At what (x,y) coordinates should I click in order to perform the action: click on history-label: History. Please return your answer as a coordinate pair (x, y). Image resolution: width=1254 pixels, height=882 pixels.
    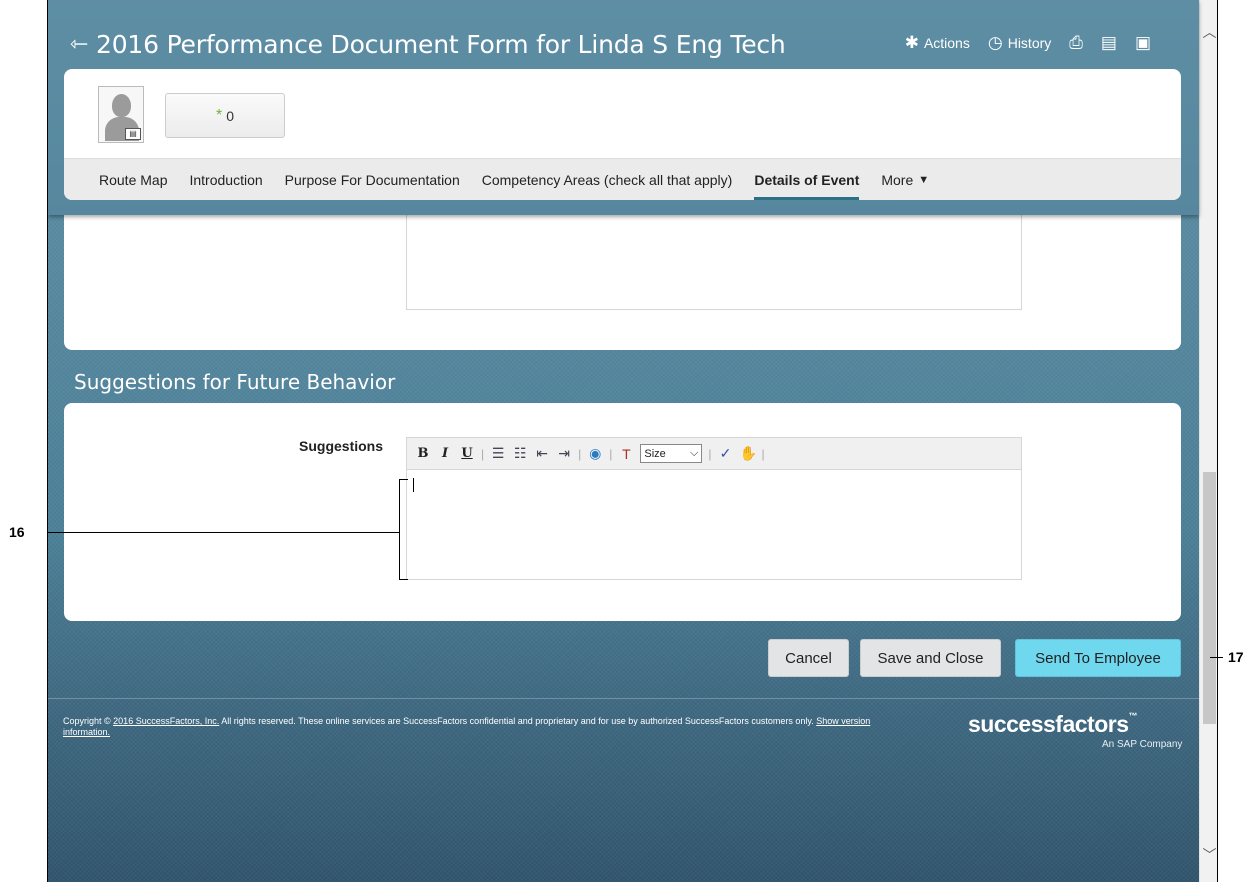
    Looking at the image, I should click on (1029, 43).